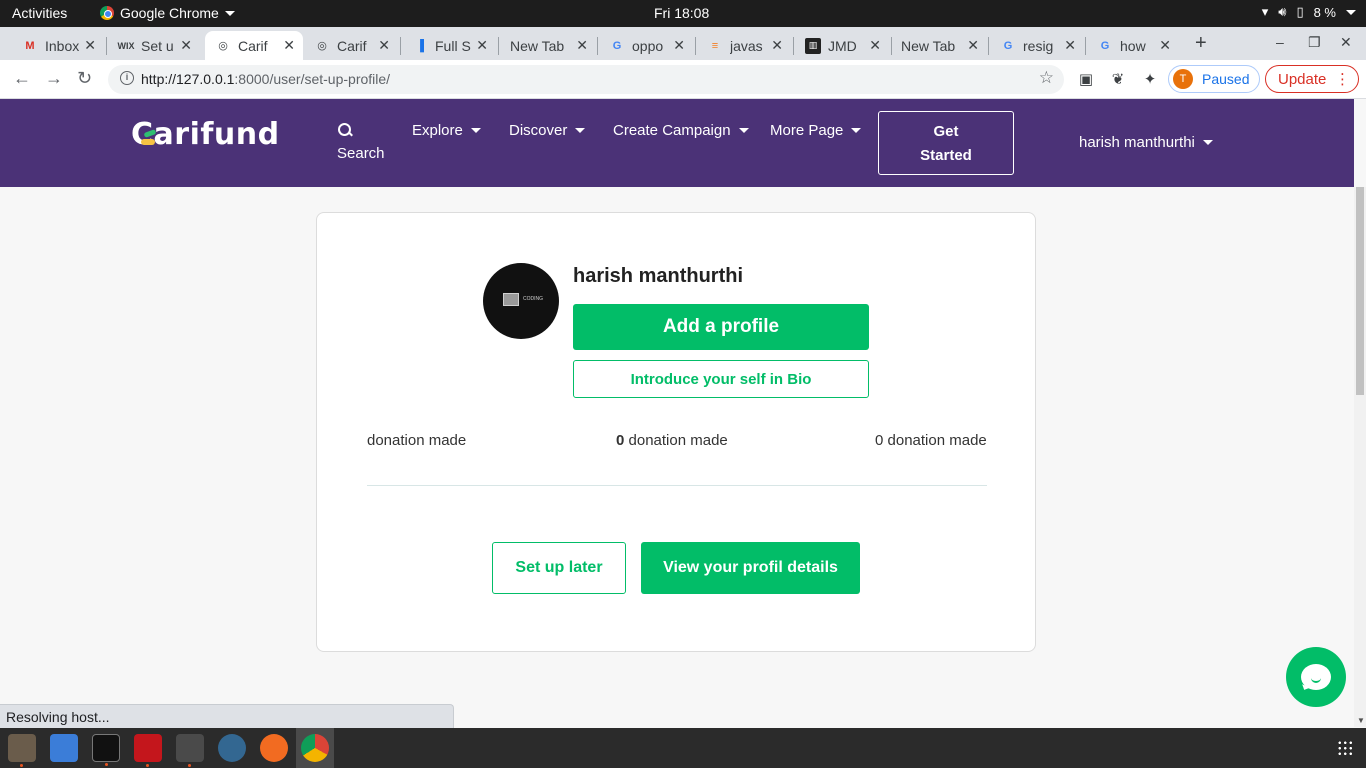 This screenshot has width=1366, height=768. What do you see at coordinates (1360, 457) in the screenshot?
I see `page-scrollbar: ▼` at bounding box center [1360, 457].